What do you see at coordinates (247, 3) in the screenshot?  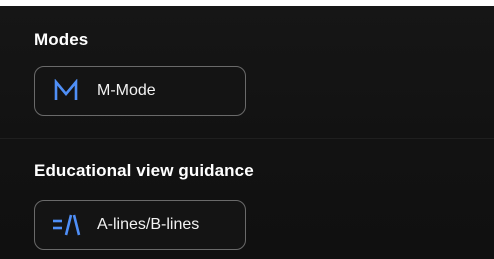 I see `top-edge` at bounding box center [247, 3].